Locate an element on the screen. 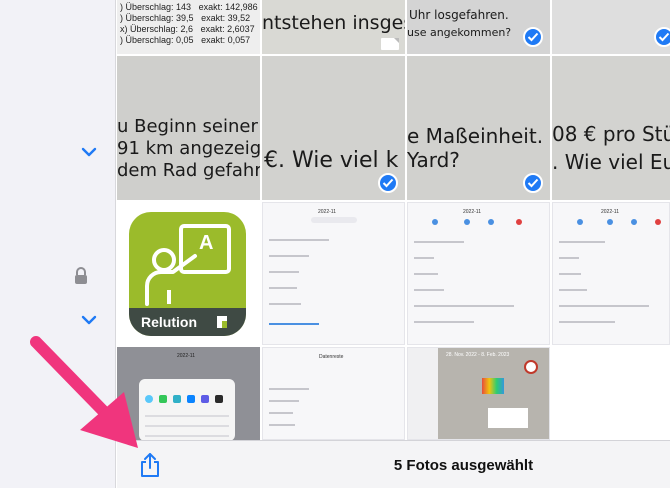  calc-approx: Überschlag: 39,5 is located at coordinates (159, 18).